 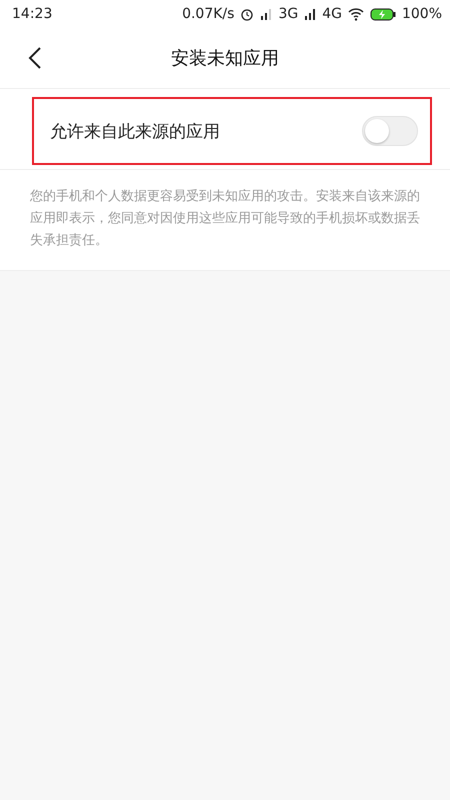 What do you see at coordinates (225, 58) in the screenshot?
I see `page-title: 安装未知应用` at bounding box center [225, 58].